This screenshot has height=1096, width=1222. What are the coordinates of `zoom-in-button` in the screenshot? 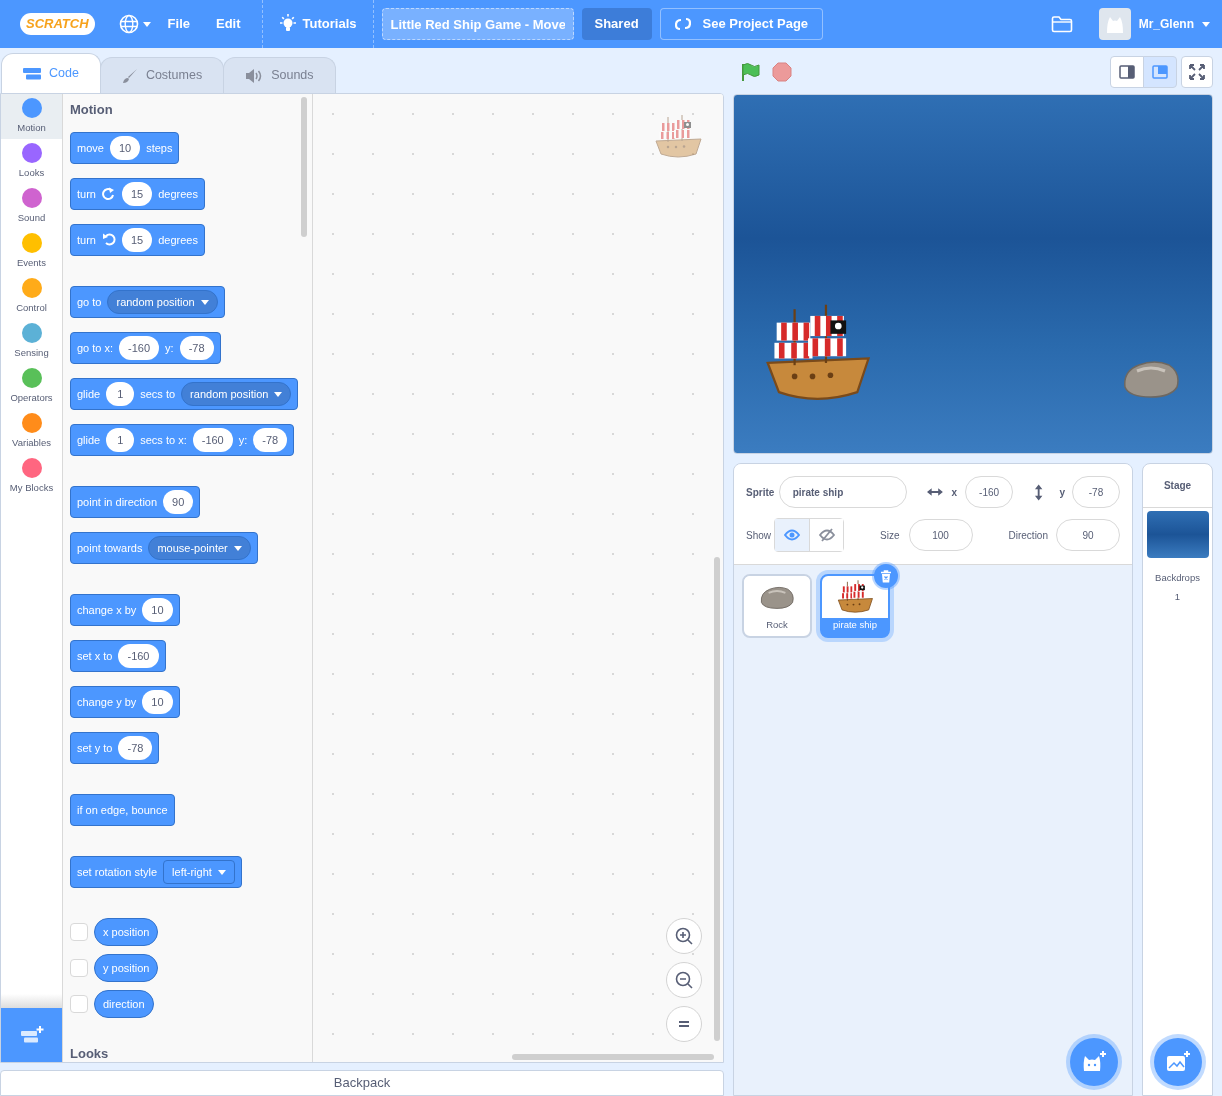 It's located at (684, 936).